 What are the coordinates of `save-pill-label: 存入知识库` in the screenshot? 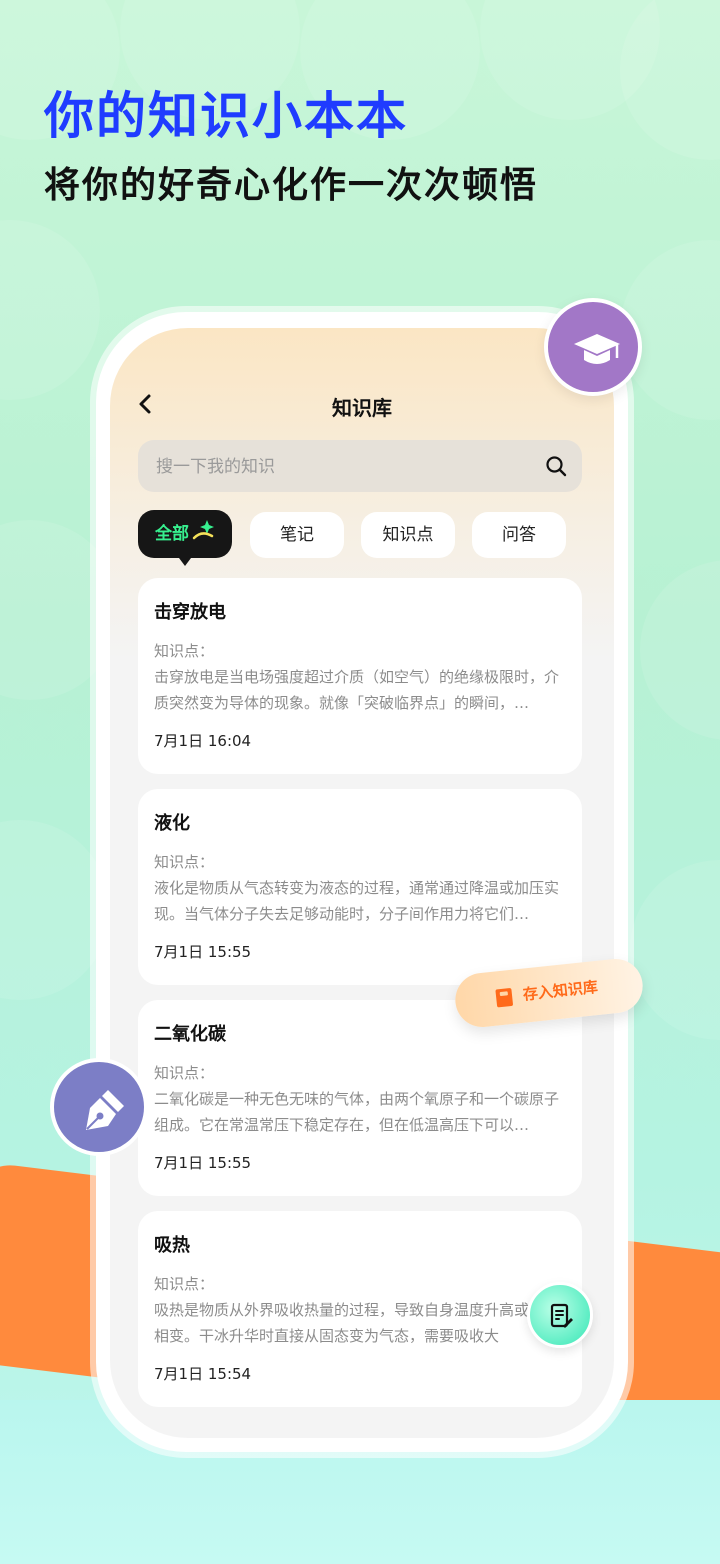 It's located at (560, 990).